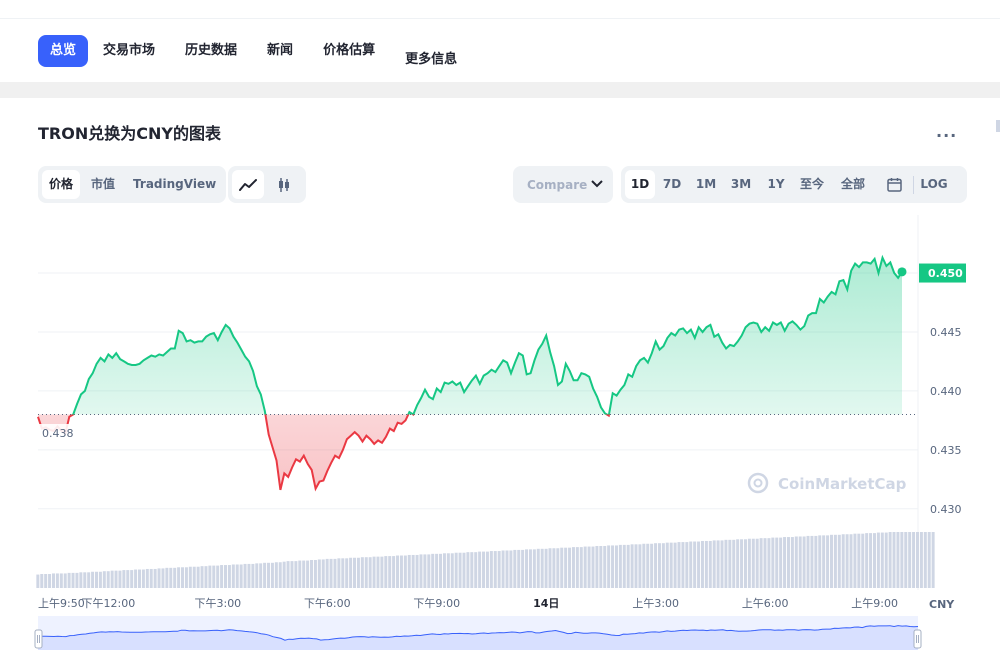 Image resolution: width=1000 pixels, height=650 pixels. What do you see at coordinates (38, 639) in the screenshot?
I see `navigator-handle-left` at bounding box center [38, 639].